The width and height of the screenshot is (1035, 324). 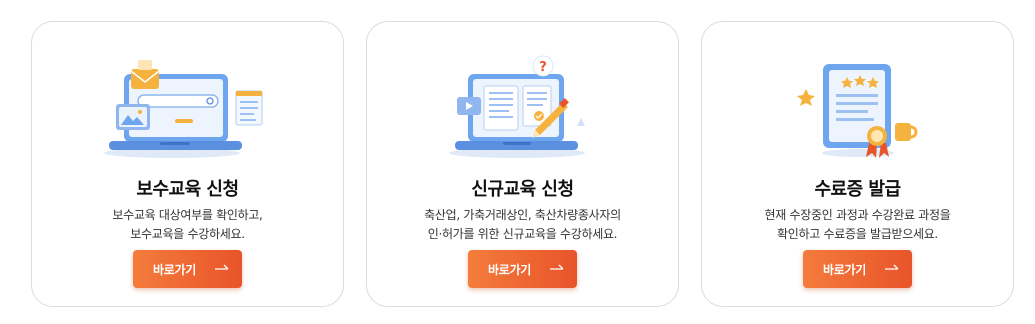 What do you see at coordinates (522, 215) in the screenshot?
I see `card-desc-line: 축산업, 가축거래상인, 축산차량종사자의` at bounding box center [522, 215].